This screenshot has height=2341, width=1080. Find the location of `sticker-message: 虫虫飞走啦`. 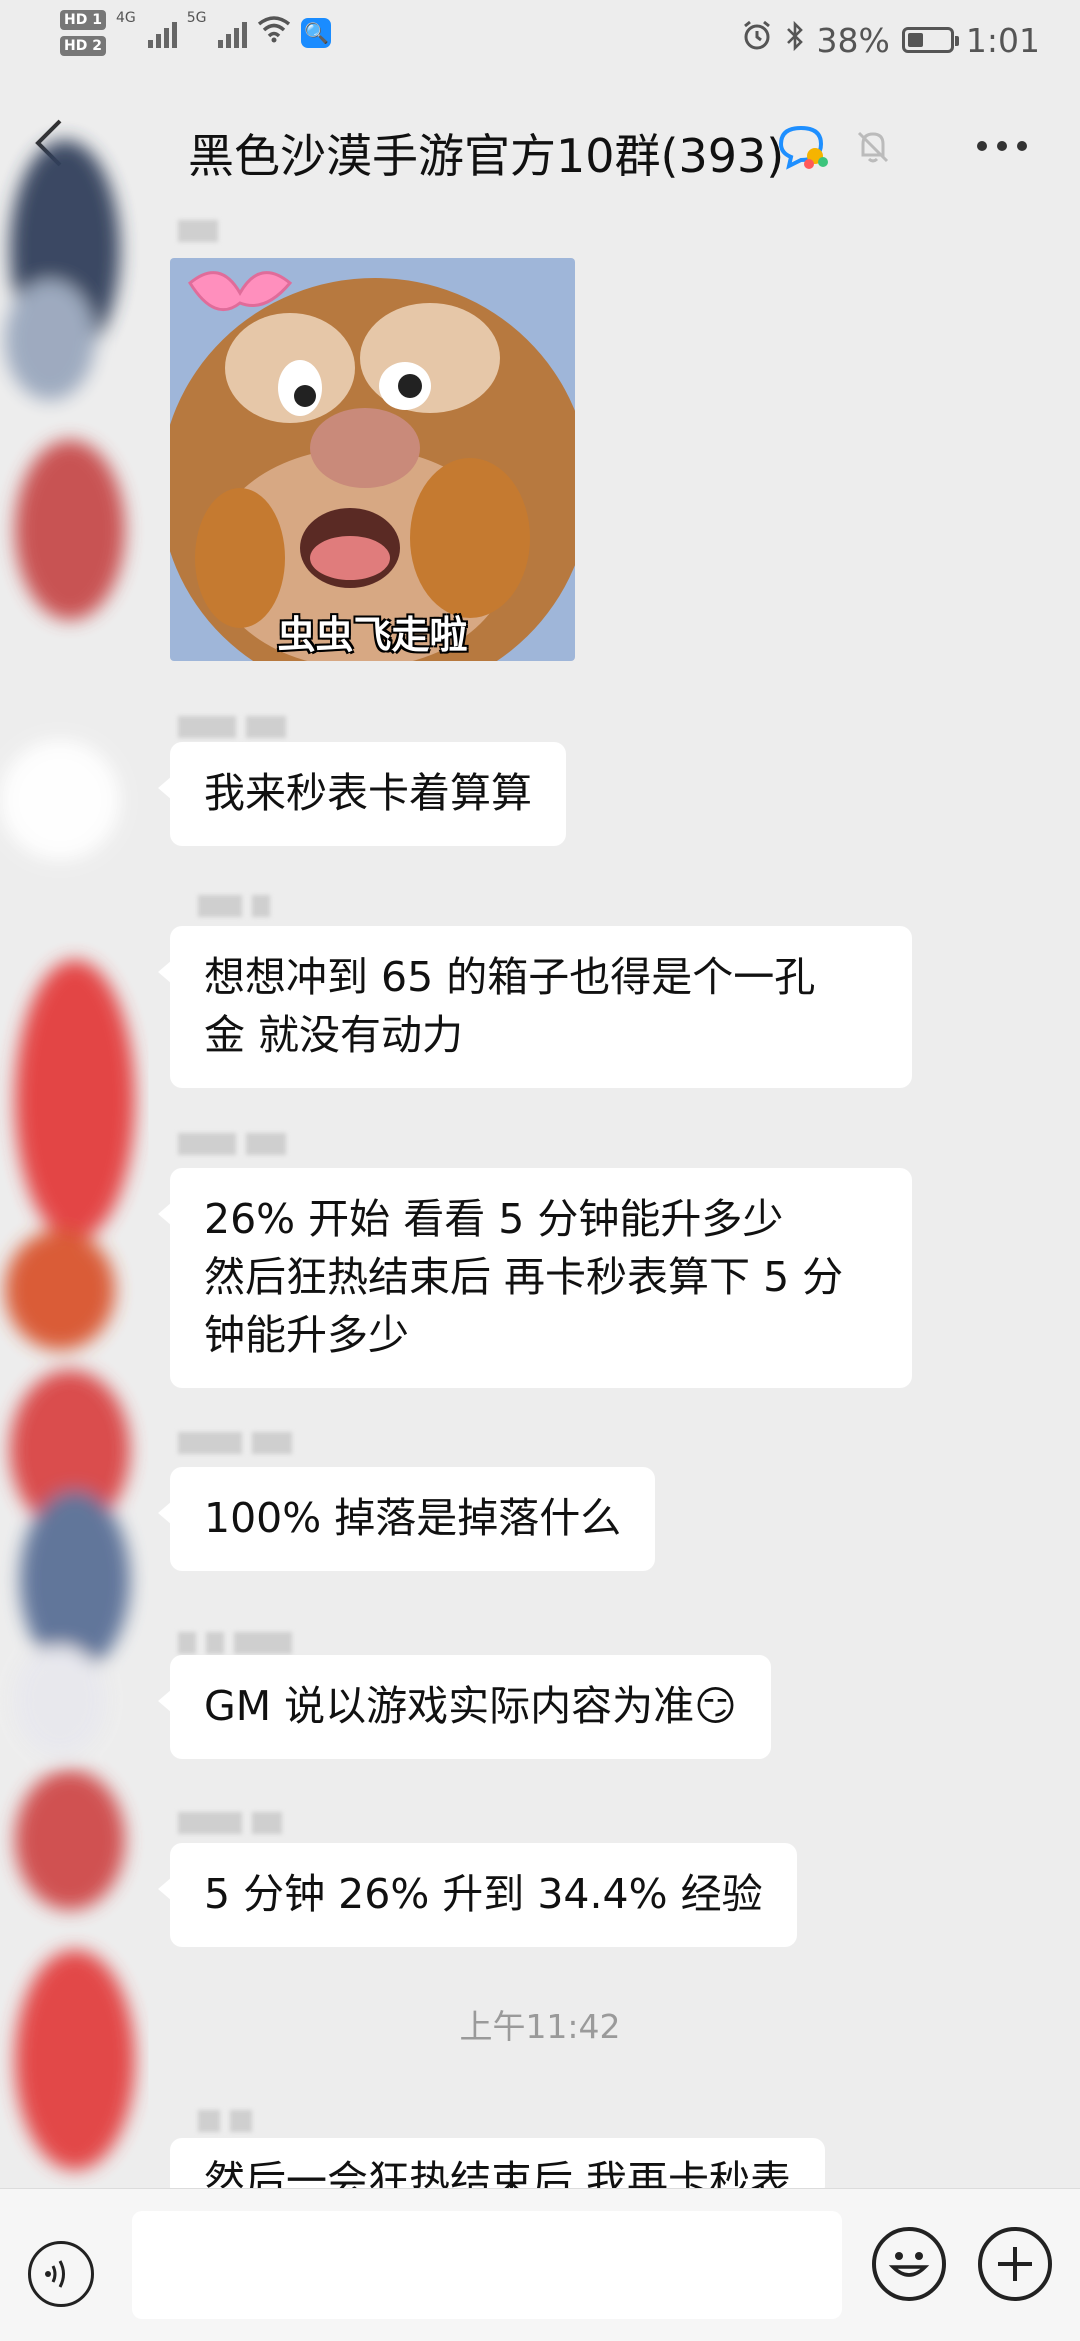

sticker-message: 虫虫飞走啦 is located at coordinates (372, 459).